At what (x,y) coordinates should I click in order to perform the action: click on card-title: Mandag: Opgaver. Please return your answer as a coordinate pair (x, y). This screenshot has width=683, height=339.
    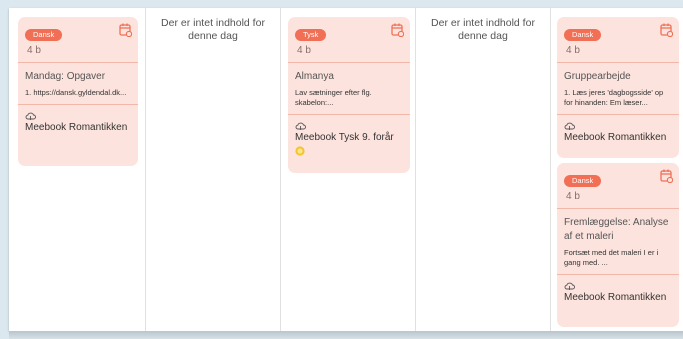
    Looking at the image, I should click on (78, 77).